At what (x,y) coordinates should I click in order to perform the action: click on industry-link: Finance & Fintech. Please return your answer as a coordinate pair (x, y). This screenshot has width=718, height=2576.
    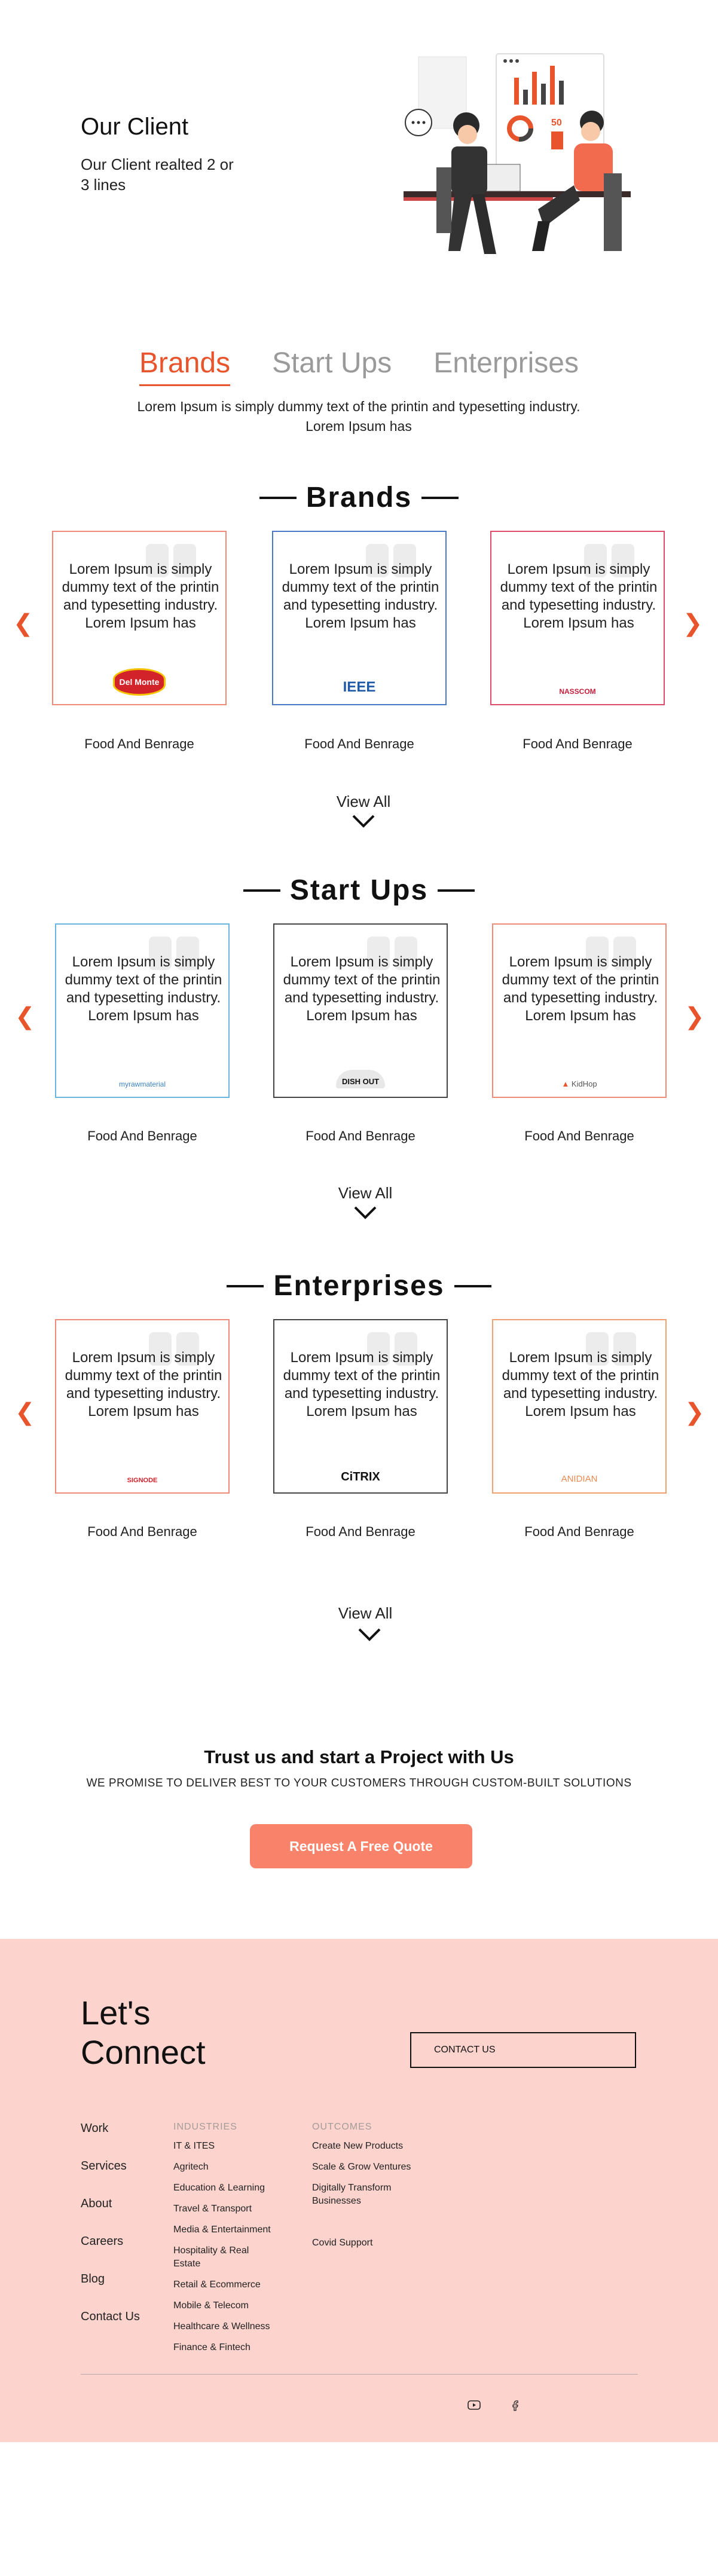
    Looking at the image, I should click on (233, 2347).